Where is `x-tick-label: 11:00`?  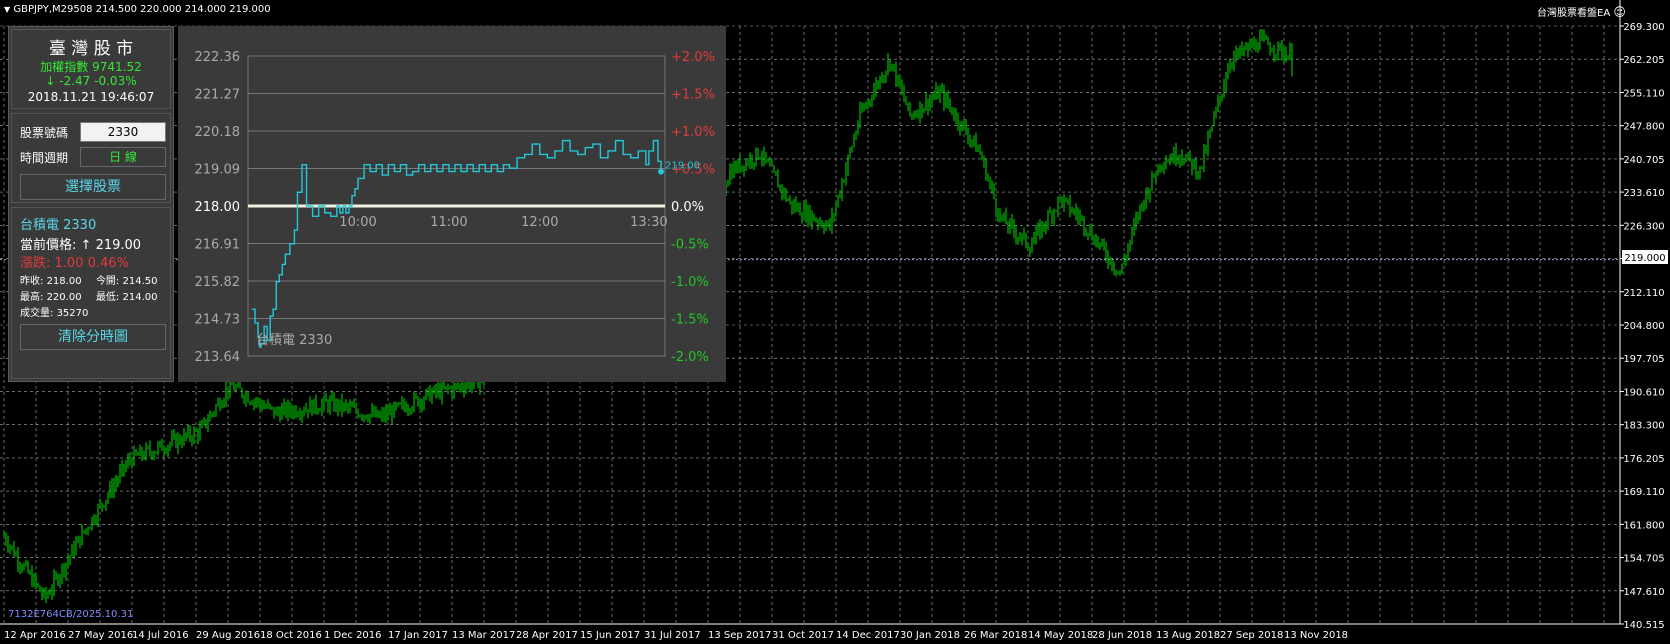 x-tick-label: 11:00 is located at coordinates (448, 222).